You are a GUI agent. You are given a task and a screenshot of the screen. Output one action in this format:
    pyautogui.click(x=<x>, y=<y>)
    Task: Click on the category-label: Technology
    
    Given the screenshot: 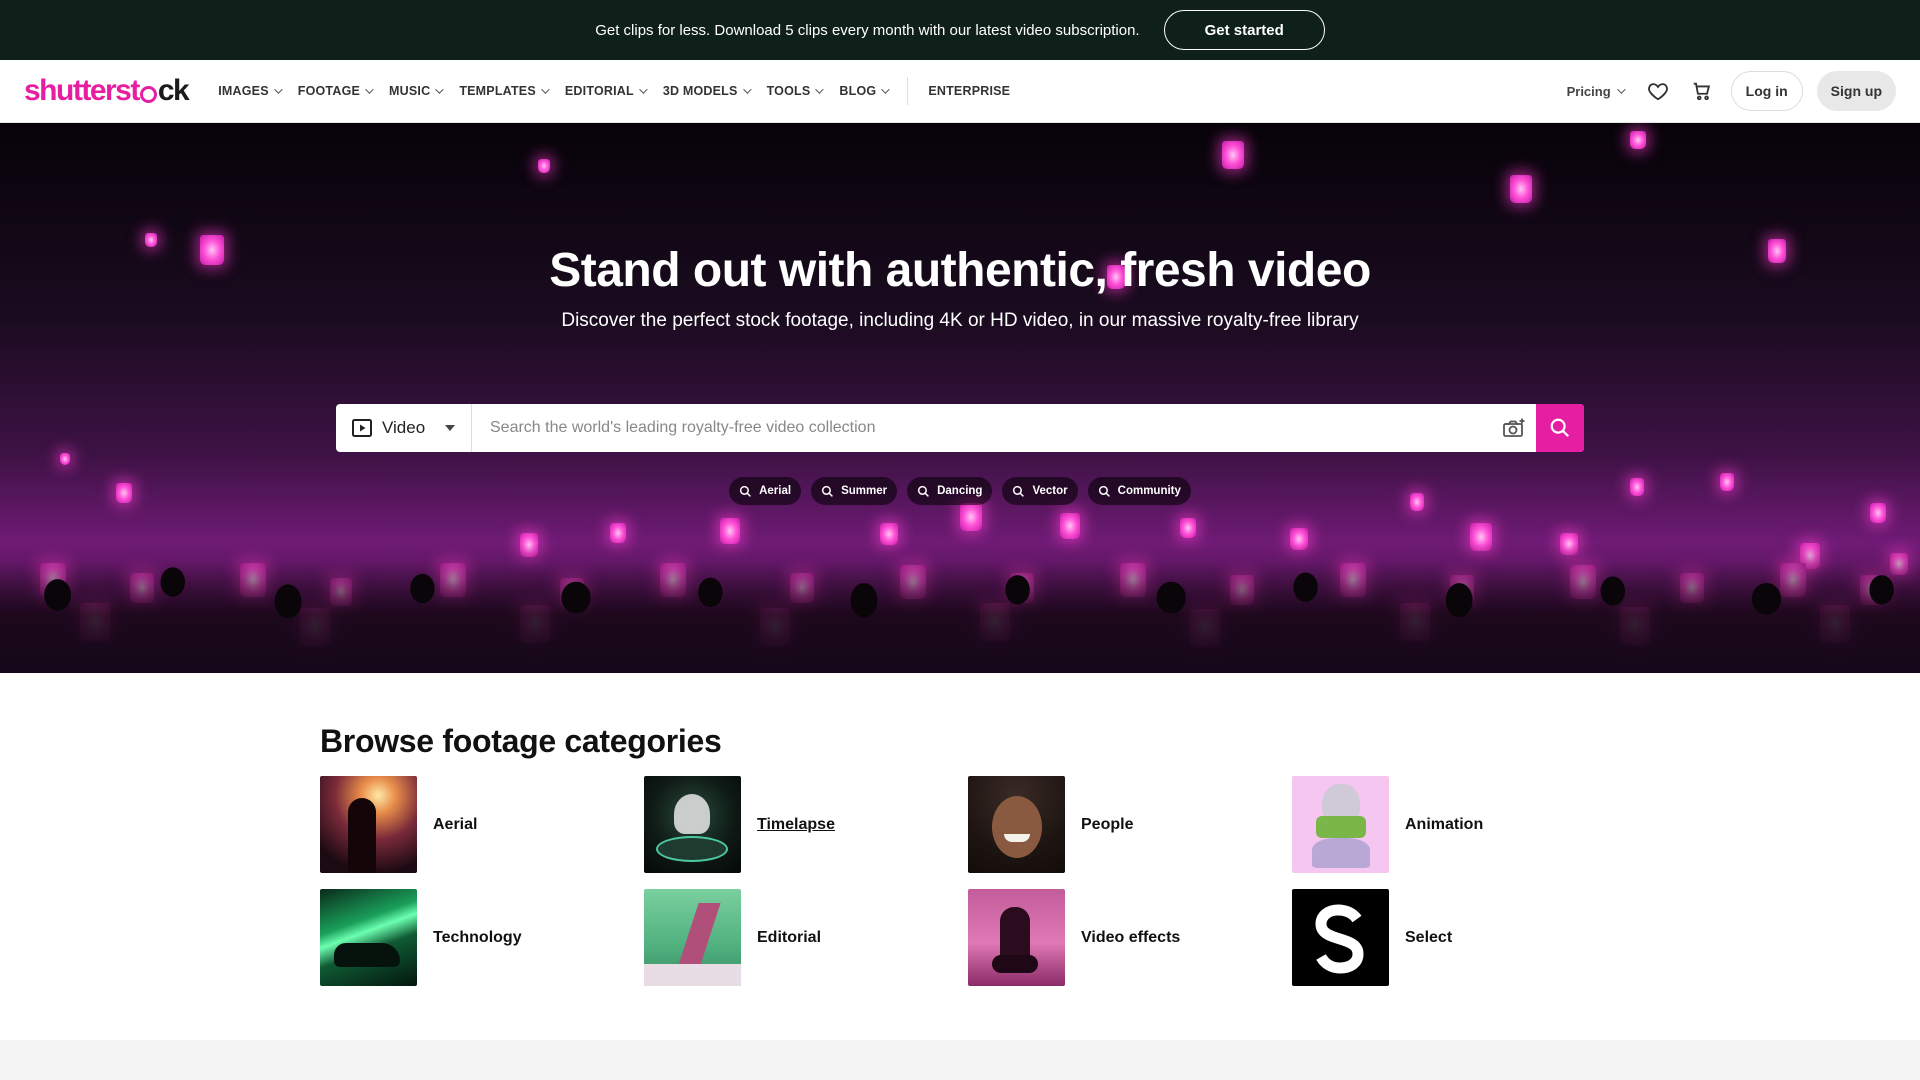 What is the action you would take?
    pyautogui.click(x=477, y=937)
    